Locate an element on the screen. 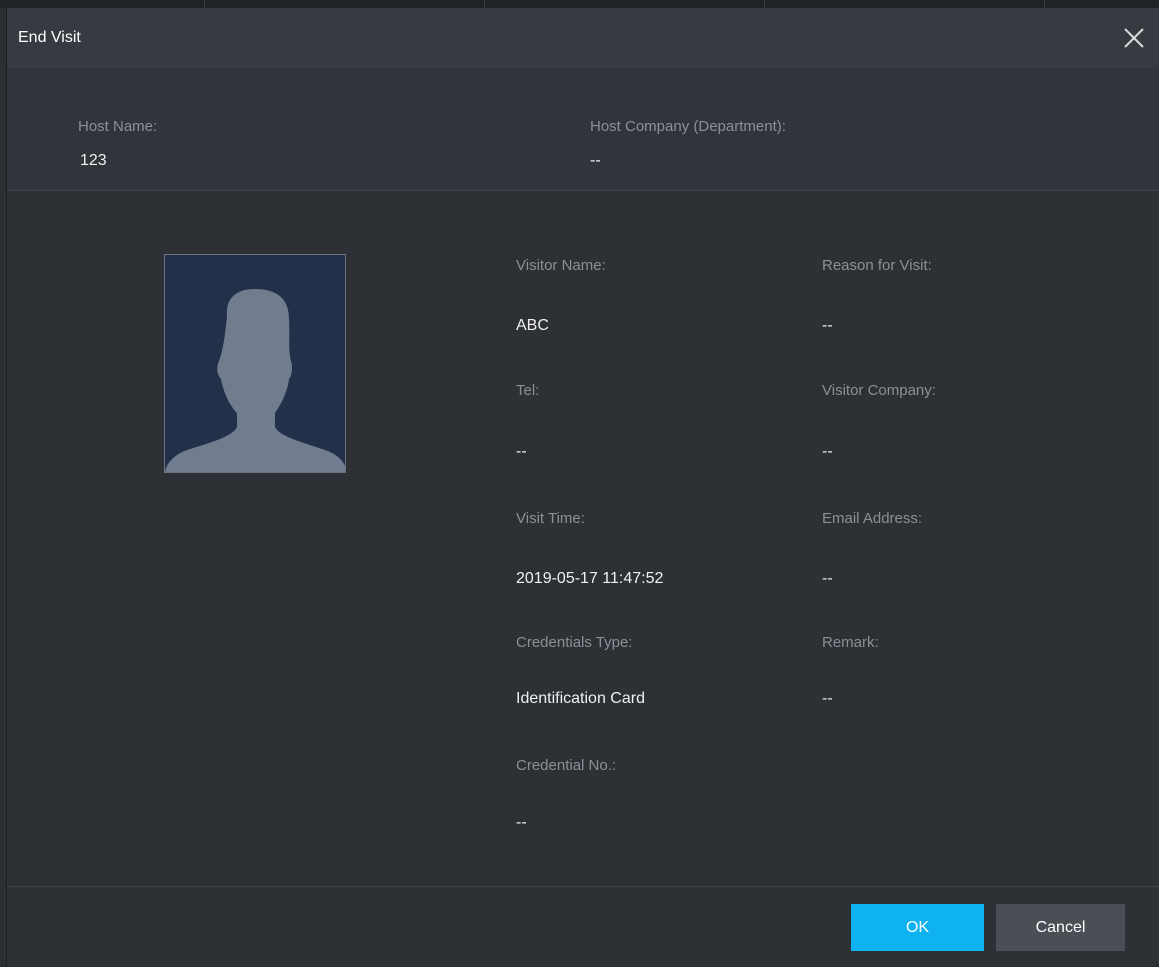  dialog-titlebar: End Visit is located at coordinates (583, 38).